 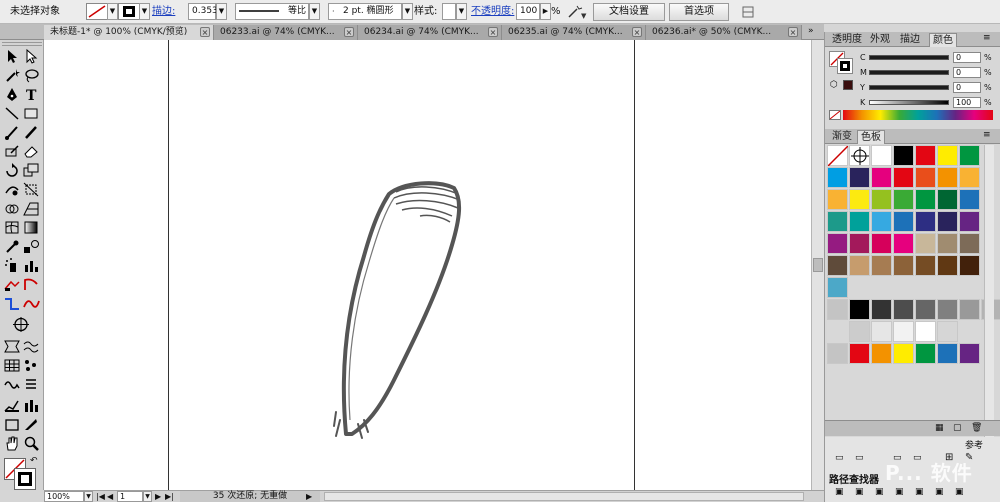 What do you see at coordinates (12, 132) in the screenshot?
I see `paintbrush-tool-icon` at bounding box center [12, 132].